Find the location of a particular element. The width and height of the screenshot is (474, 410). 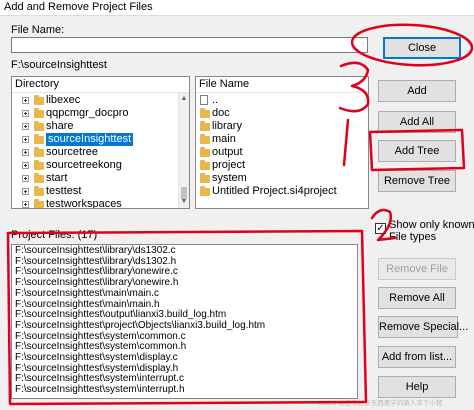

project-file-item: F:\sourceInsighttest\library\ds1302.c is located at coordinates (95, 251).